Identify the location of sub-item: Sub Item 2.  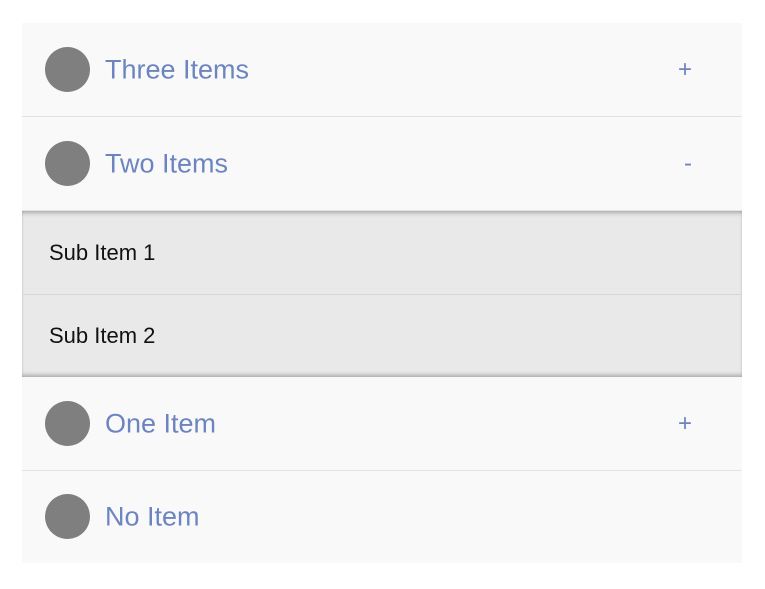
(382, 335).